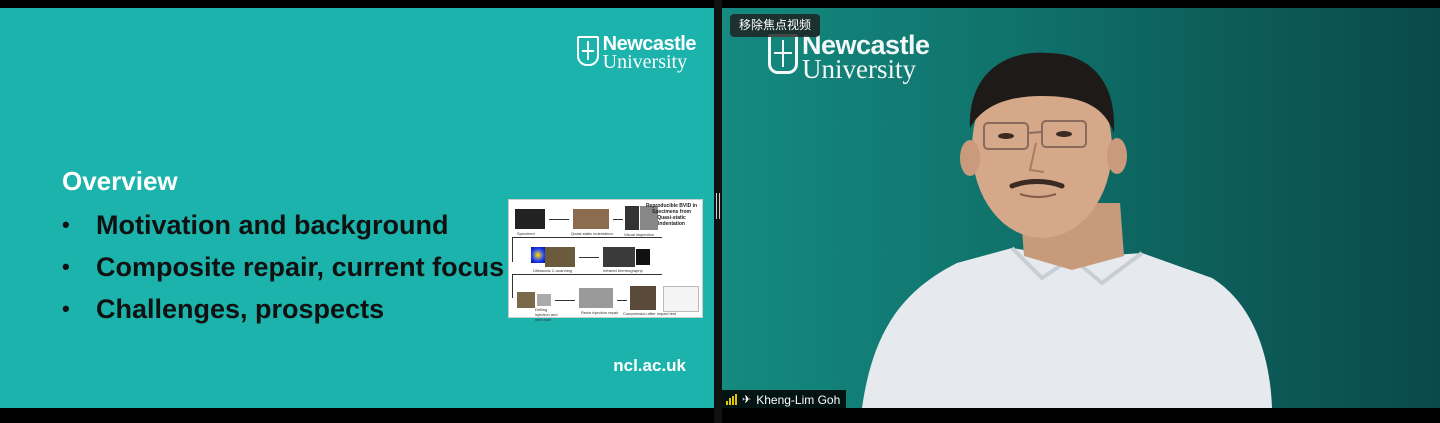 Image resolution: width=1440 pixels, height=423 pixels. Describe the element at coordinates (553, 270) in the screenshot. I see `figure-caption: Ultrasonic C-scanning` at that location.